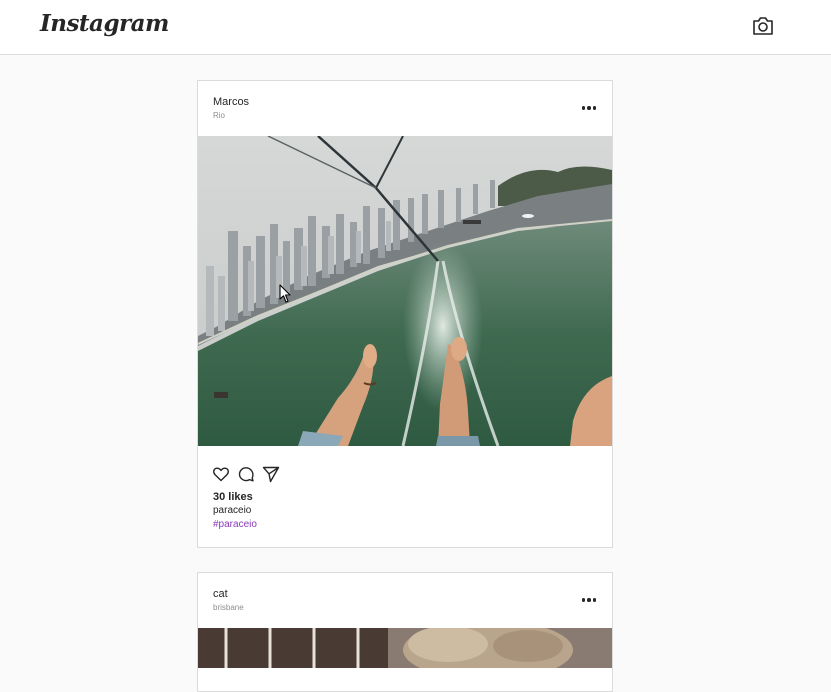 This screenshot has height=692, width=831. What do you see at coordinates (763, 26) in the screenshot?
I see `camera-icon` at bounding box center [763, 26].